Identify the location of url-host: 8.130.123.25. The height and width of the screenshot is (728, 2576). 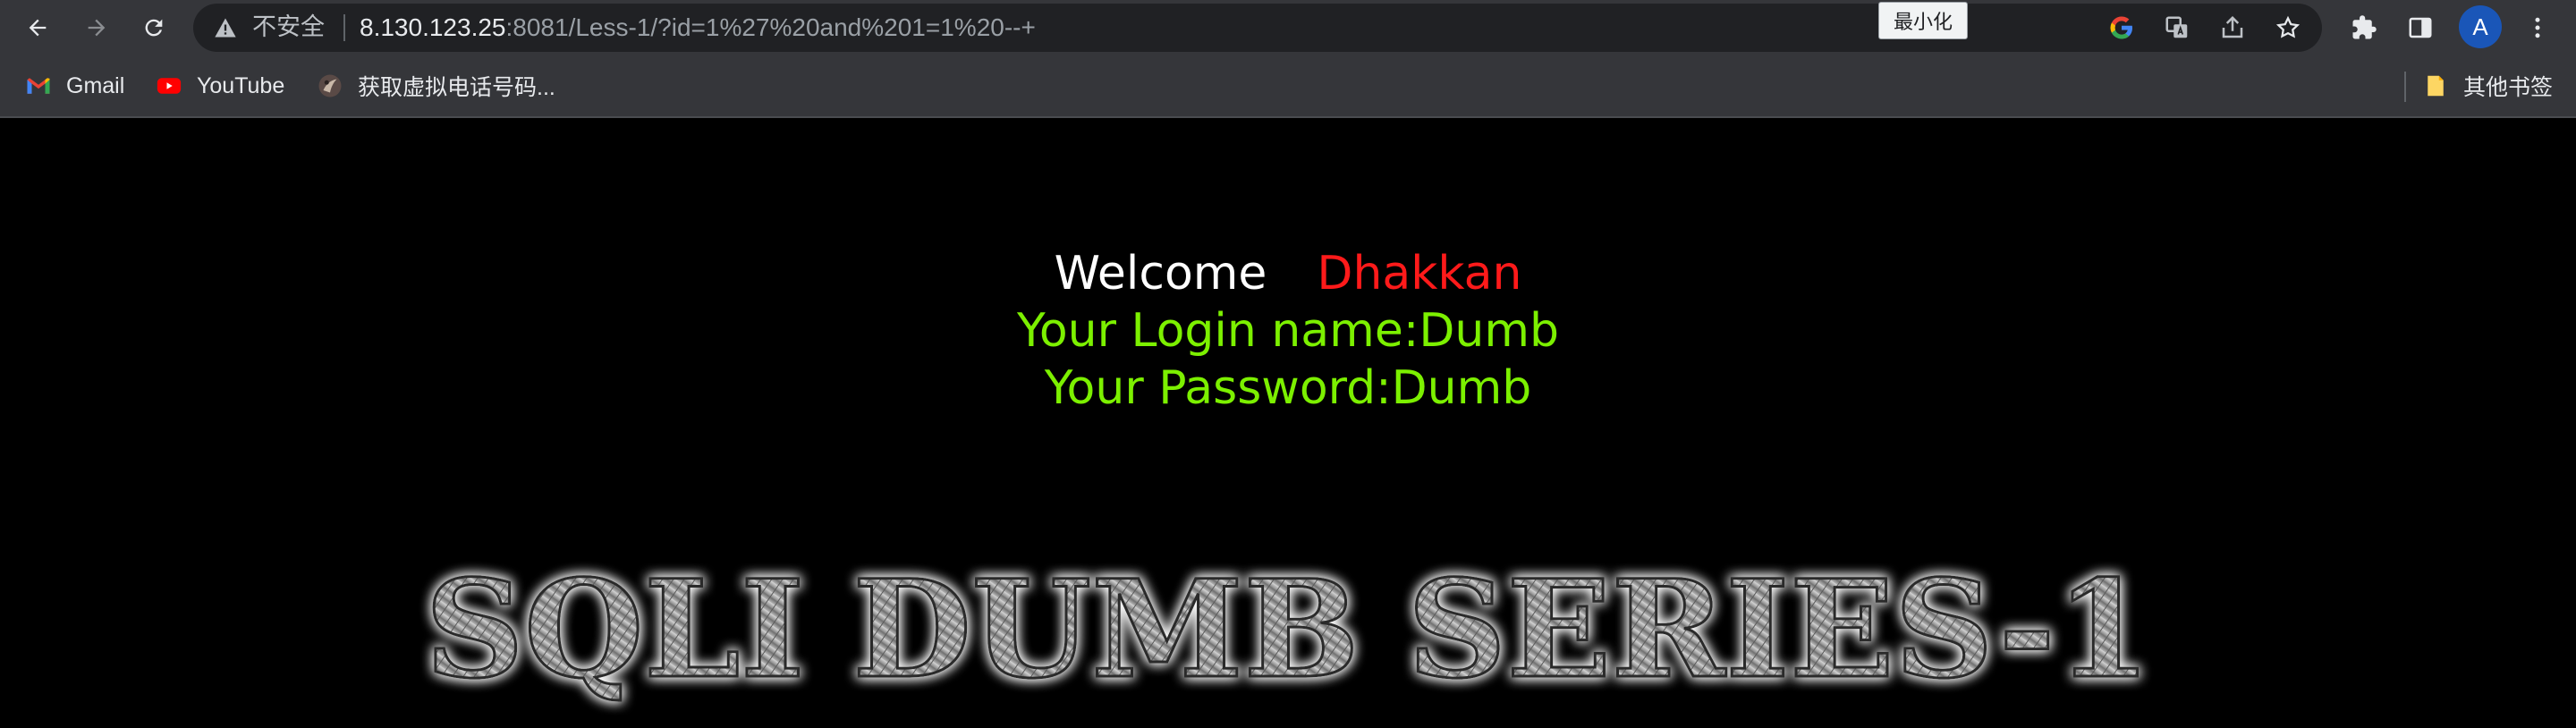
(433, 27).